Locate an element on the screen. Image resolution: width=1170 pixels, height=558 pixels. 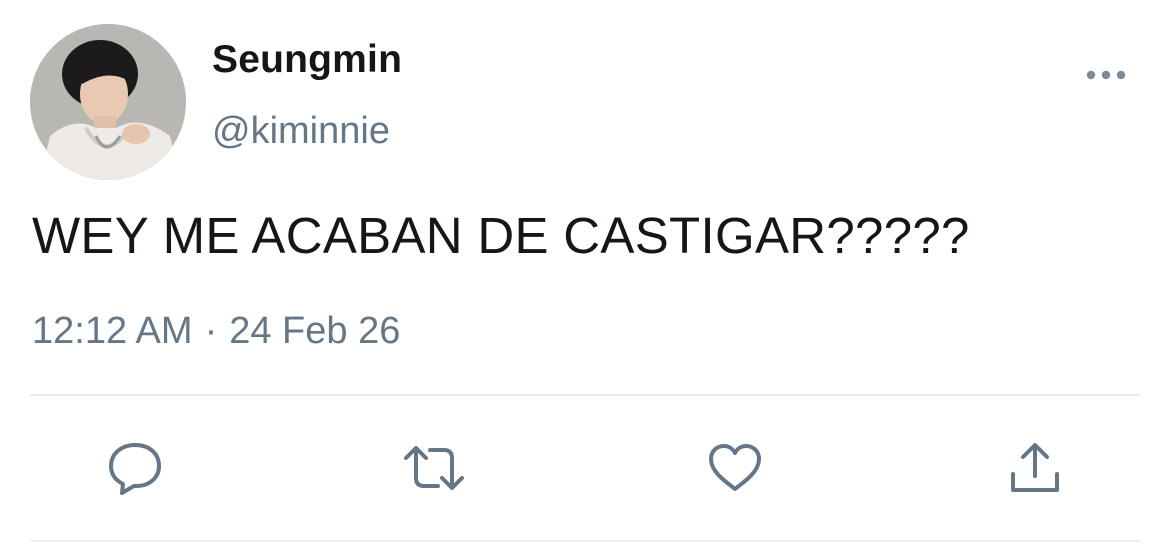
bottom-divider is located at coordinates (585, 541).